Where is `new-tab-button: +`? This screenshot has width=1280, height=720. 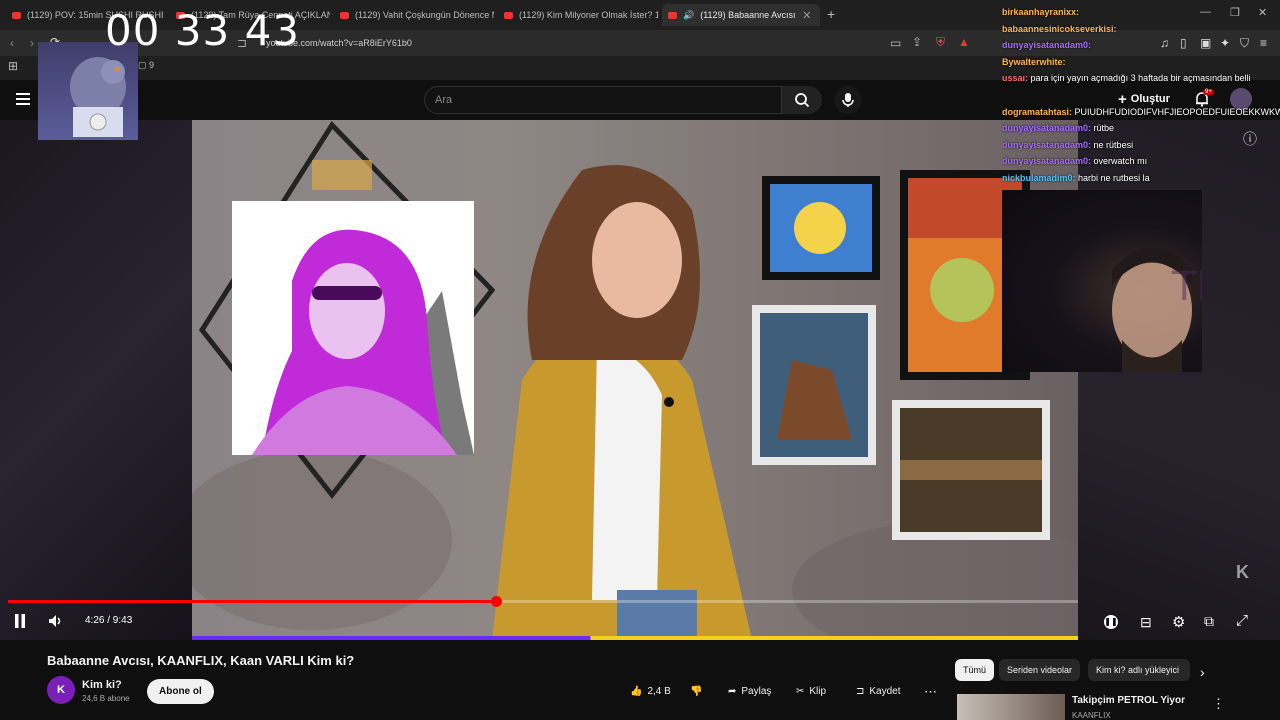 new-tab-button: + is located at coordinates (831, 14).